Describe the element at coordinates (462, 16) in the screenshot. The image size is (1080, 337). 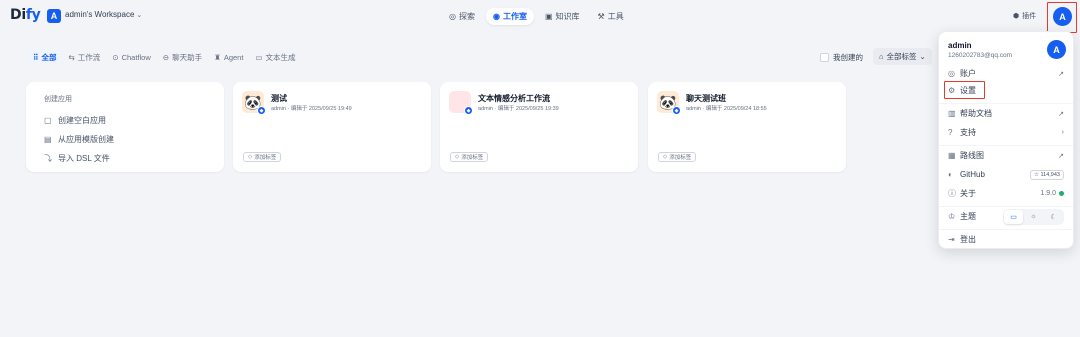
I see `nav-explore: ◎ 探索` at that location.